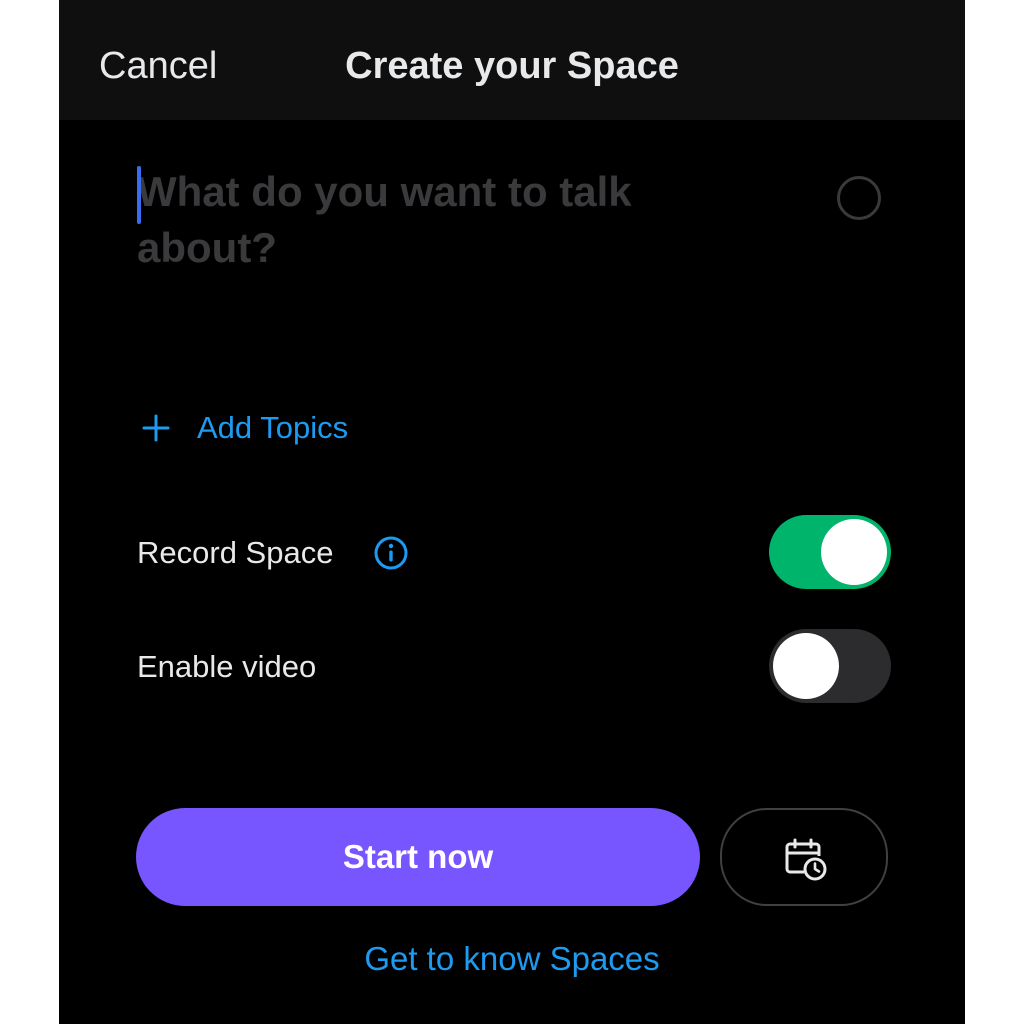 The width and height of the screenshot is (1024, 1024). What do you see at coordinates (859, 198) in the screenshot?
I see `character-counter-ring` at bounding box center [859, 198].